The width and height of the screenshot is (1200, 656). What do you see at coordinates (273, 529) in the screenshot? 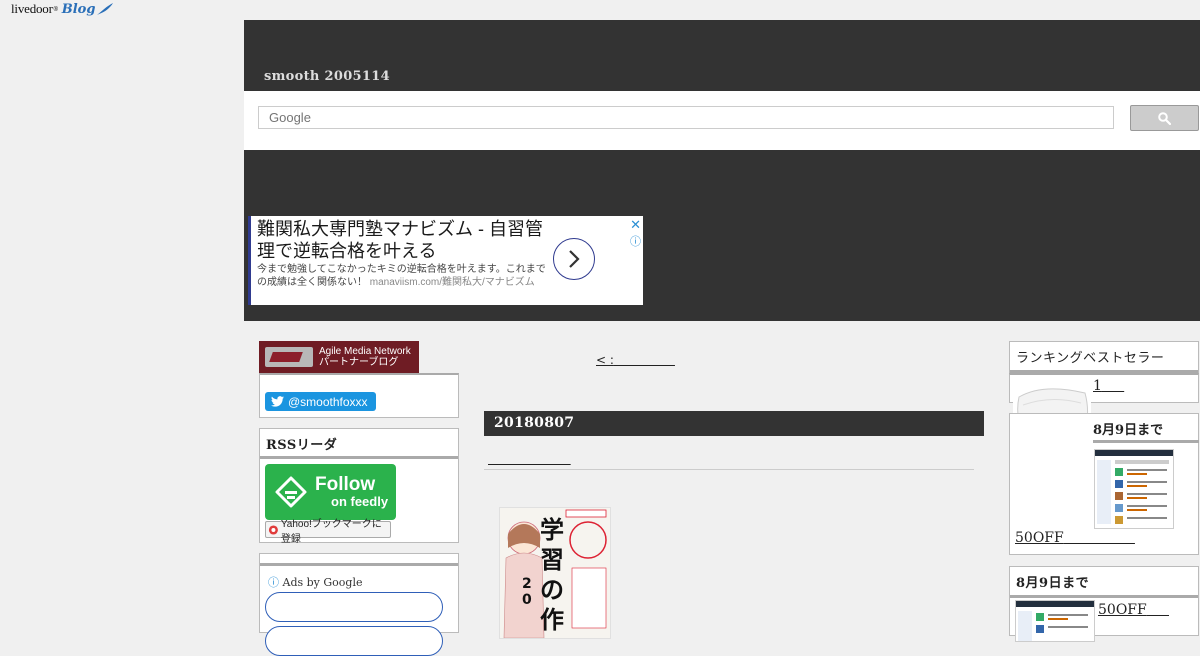
I see `yahoo-bookmark-icon` at bounding box center [273, 529].